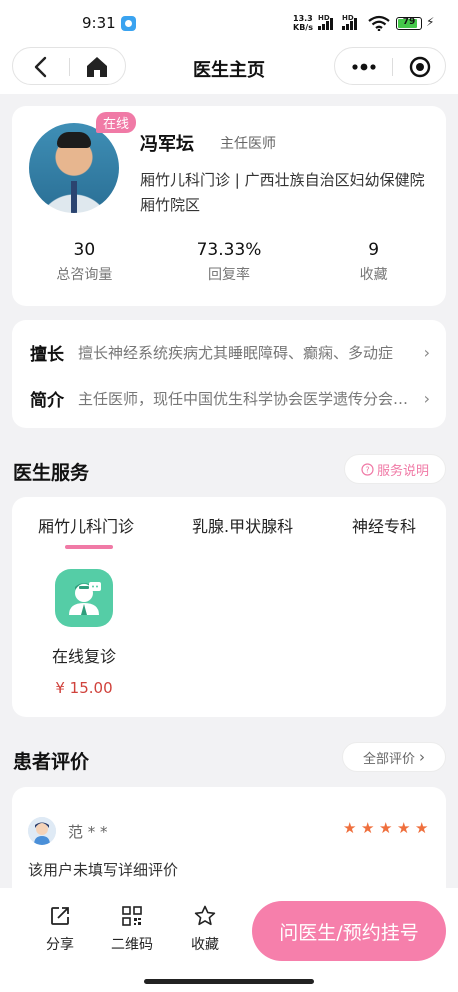 This screenshot has width=458, height=992. What do you see at coordinates (51, 762) in the screenshot?
I see `reviews-title: 患者评价` at bounding box center [51, 762].